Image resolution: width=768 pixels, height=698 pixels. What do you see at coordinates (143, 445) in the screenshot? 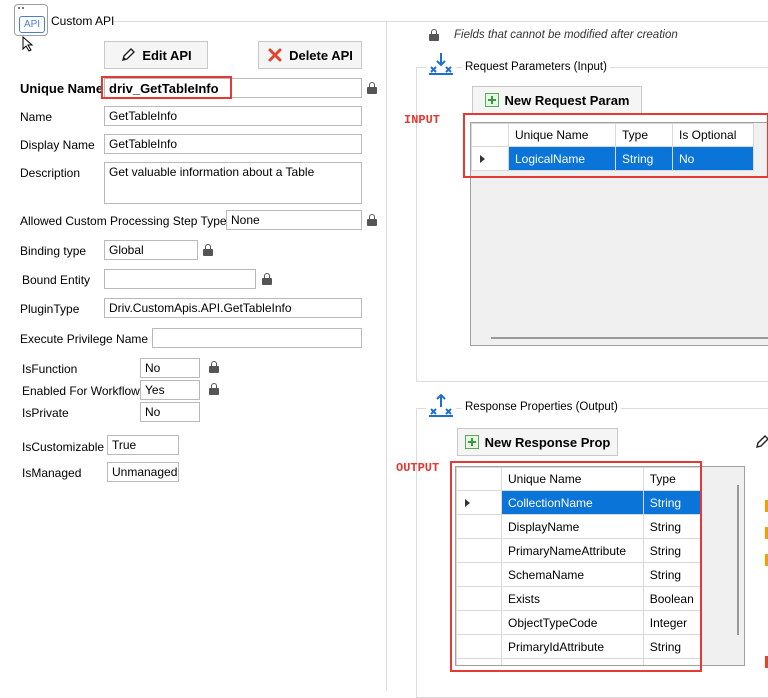
I see `is-customizable-field: True` at bounding box center [143, 445].